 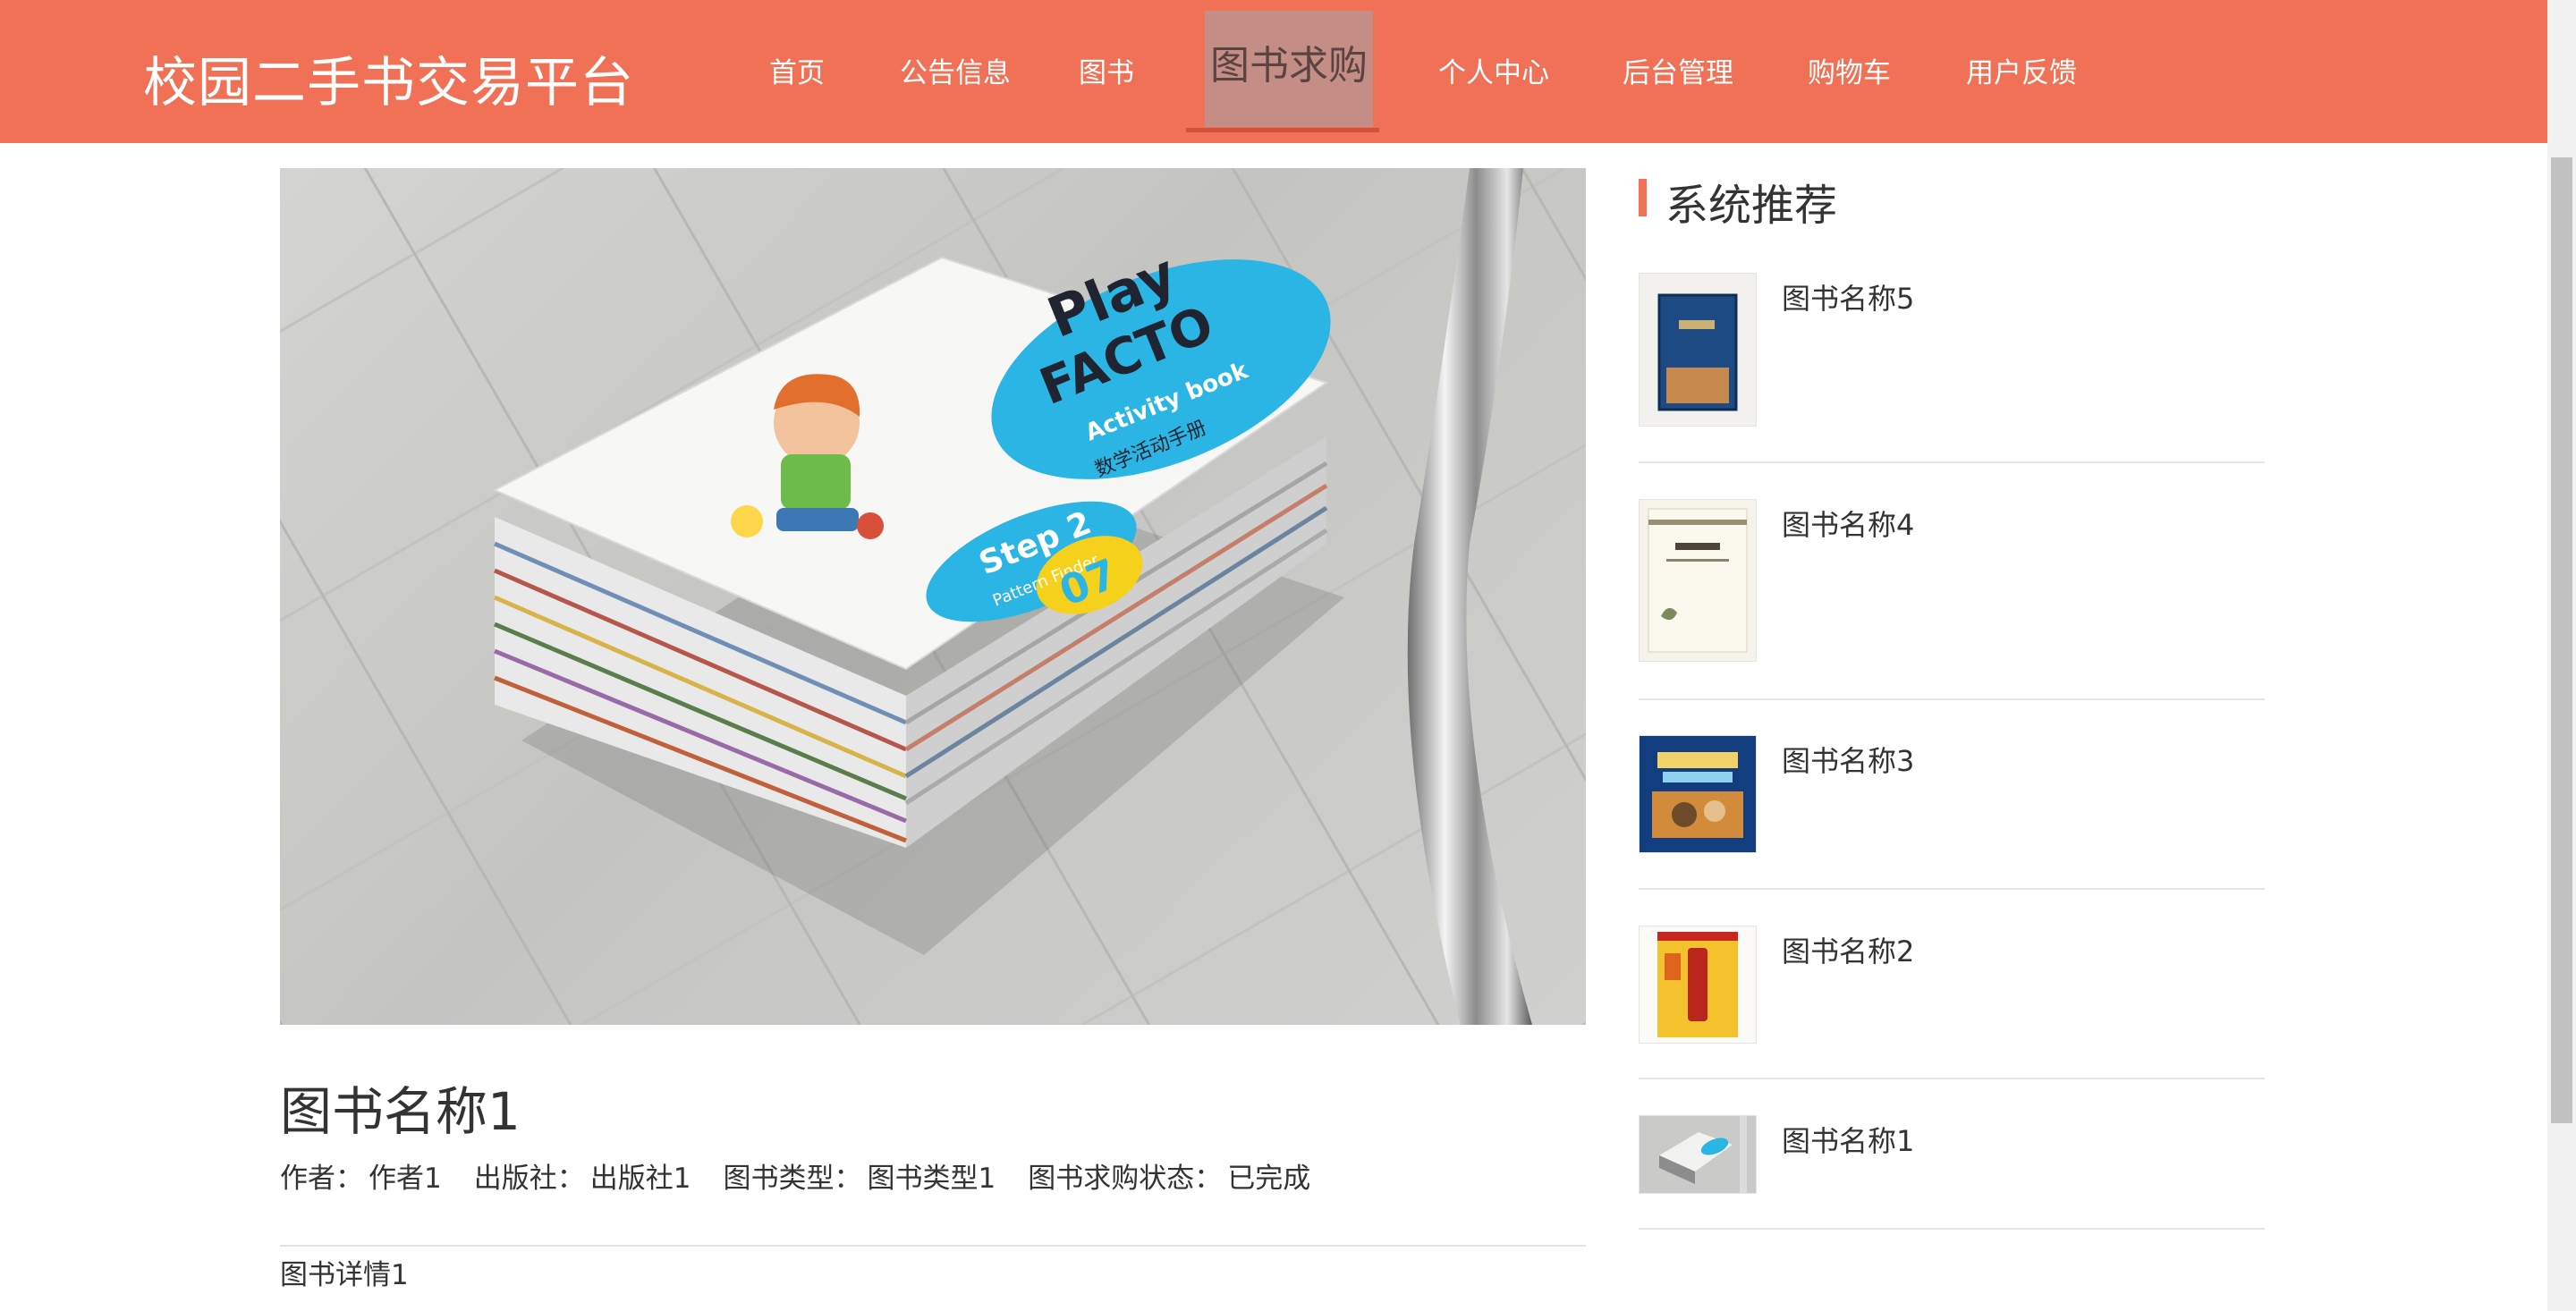 What do you see at coordinates (1493, 71) in the screenshot?
I see `nav-personal-center: 个人中心` at bounding box center [1493, 71].